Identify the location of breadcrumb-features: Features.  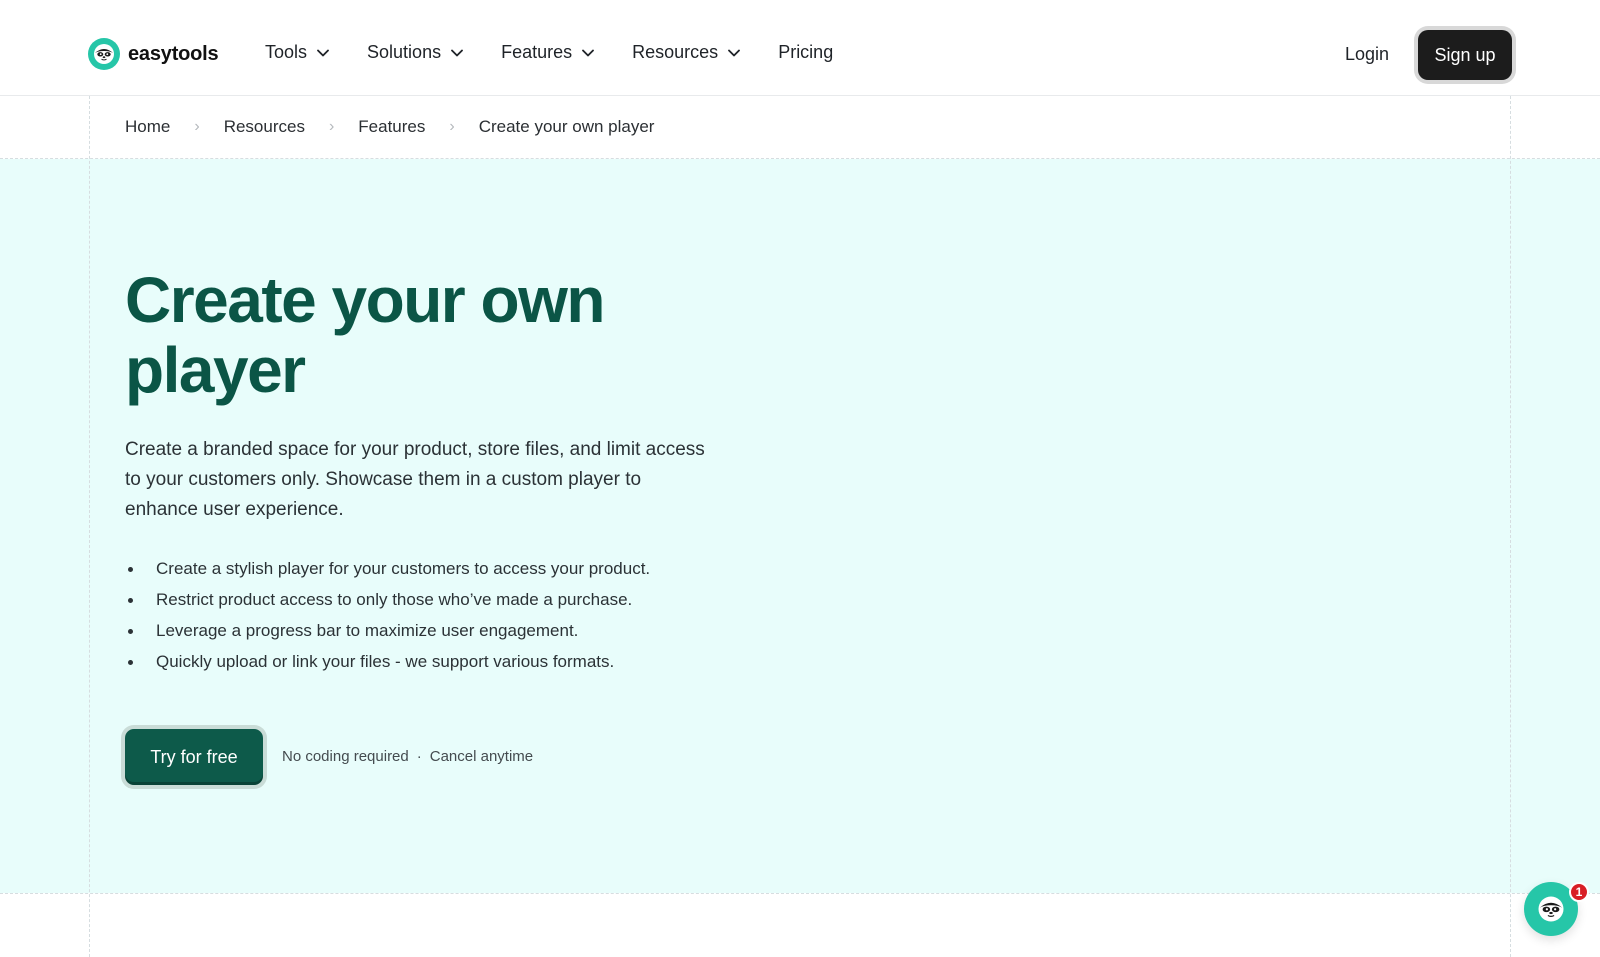
(391, 127).